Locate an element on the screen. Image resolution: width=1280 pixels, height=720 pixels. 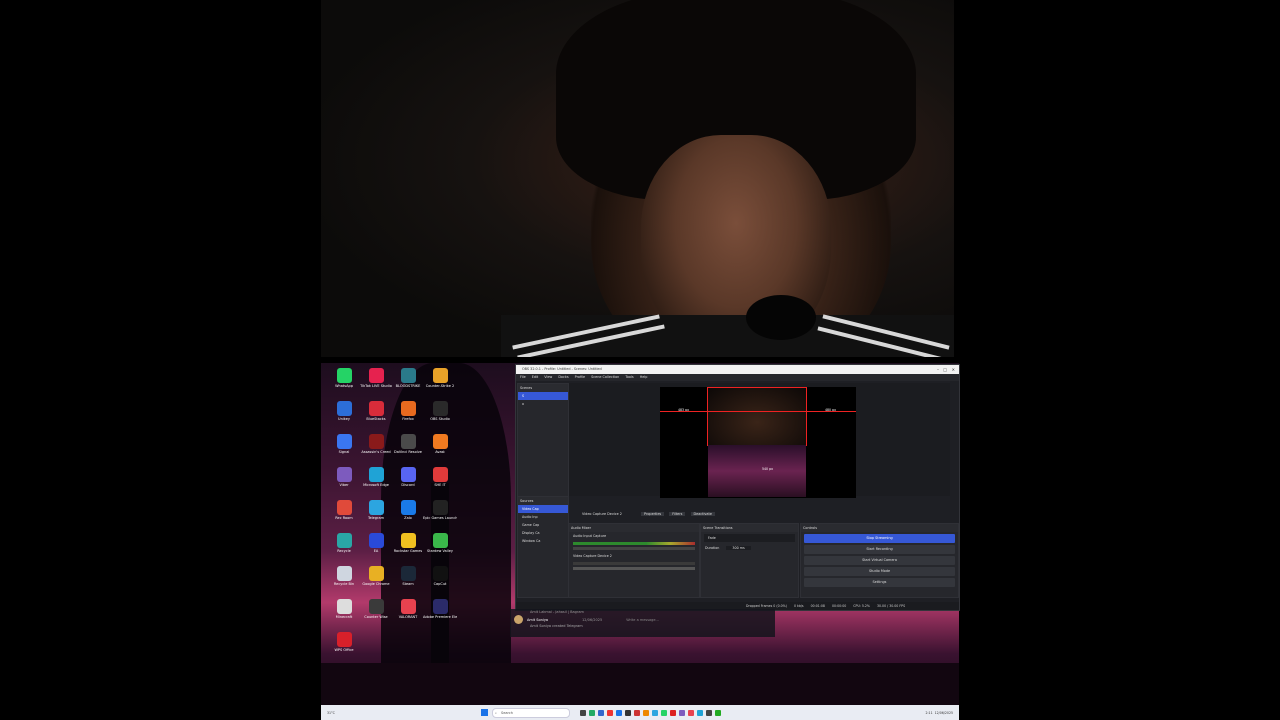
desktop-icon: Google Chrome is located at coordinates (376, 579).